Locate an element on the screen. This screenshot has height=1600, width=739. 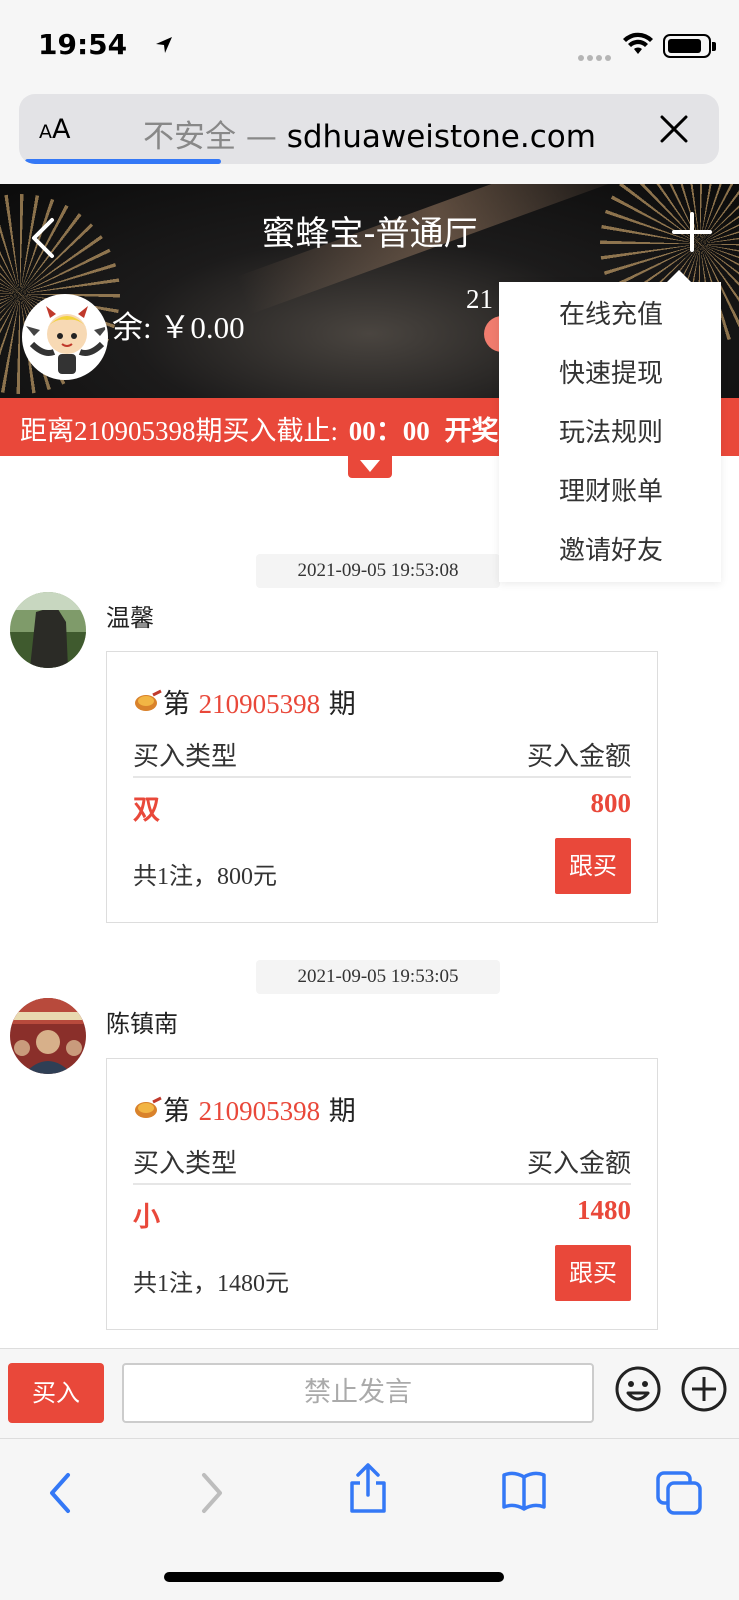
menu-item-invite: 邀请好友 is located at coordinates (611, 548).